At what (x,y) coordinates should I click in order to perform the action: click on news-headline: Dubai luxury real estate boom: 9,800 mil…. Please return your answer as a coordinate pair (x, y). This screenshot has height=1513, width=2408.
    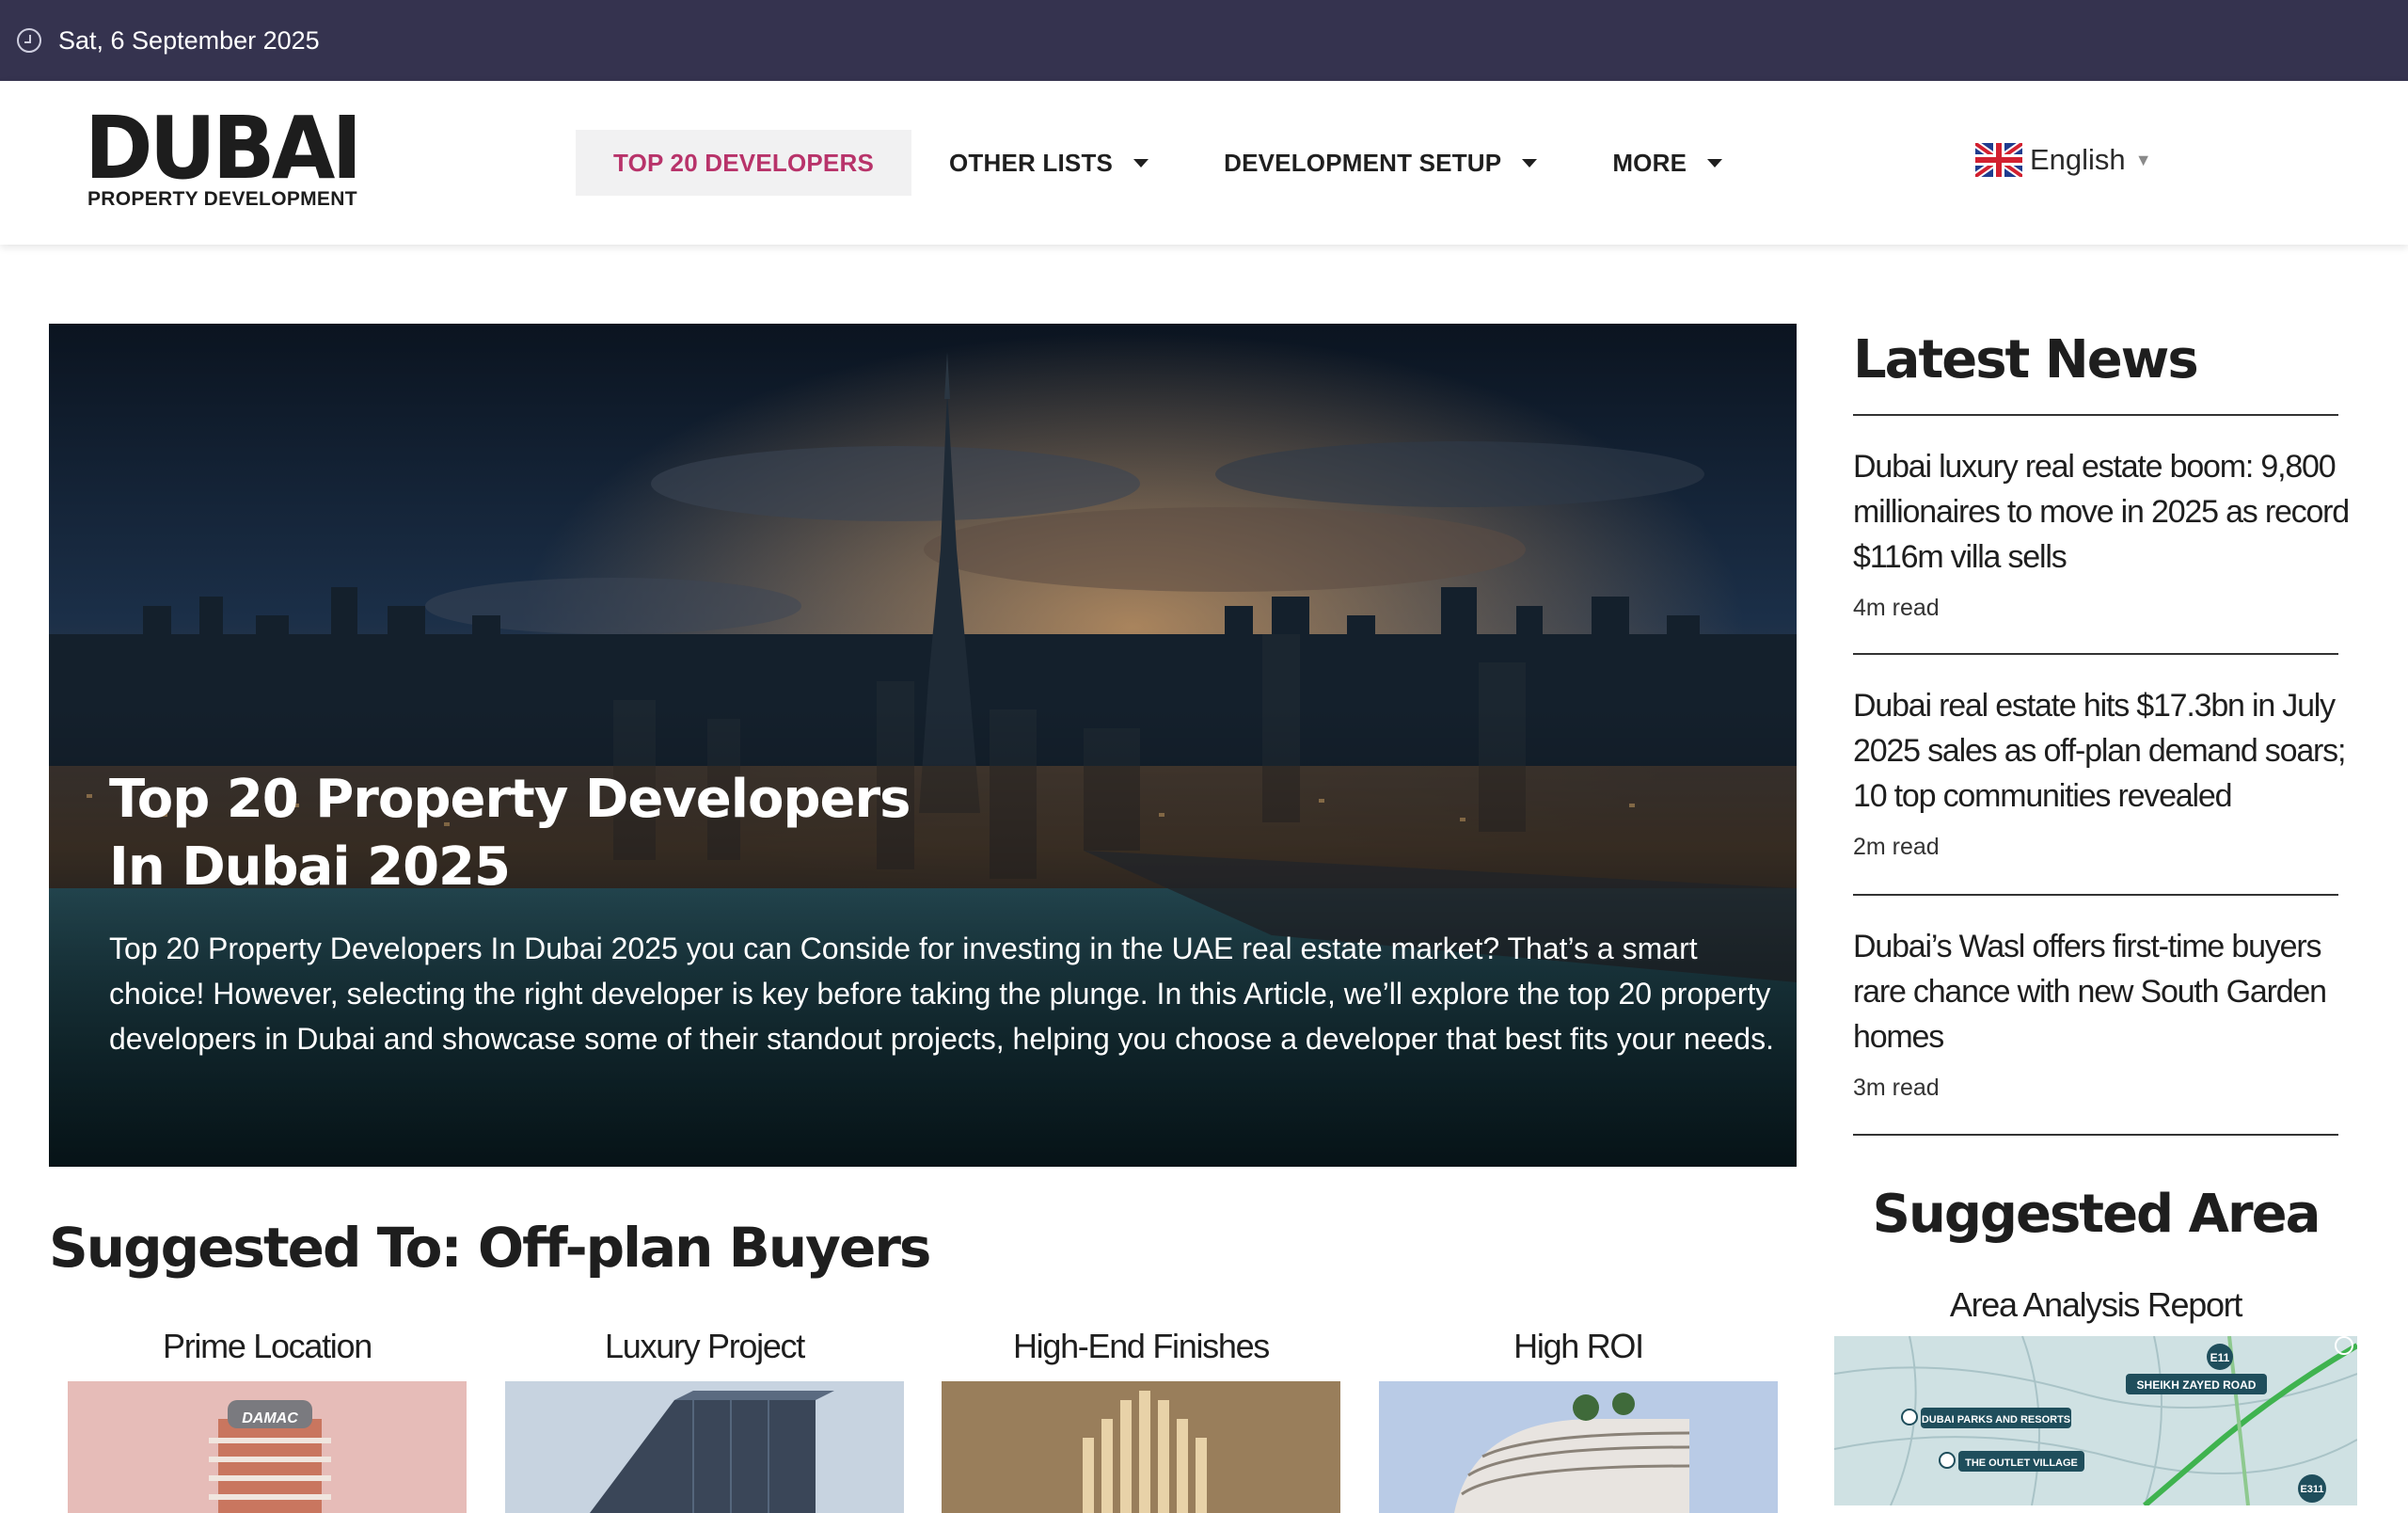
    Looking at the image, I should click on (2103, 512).